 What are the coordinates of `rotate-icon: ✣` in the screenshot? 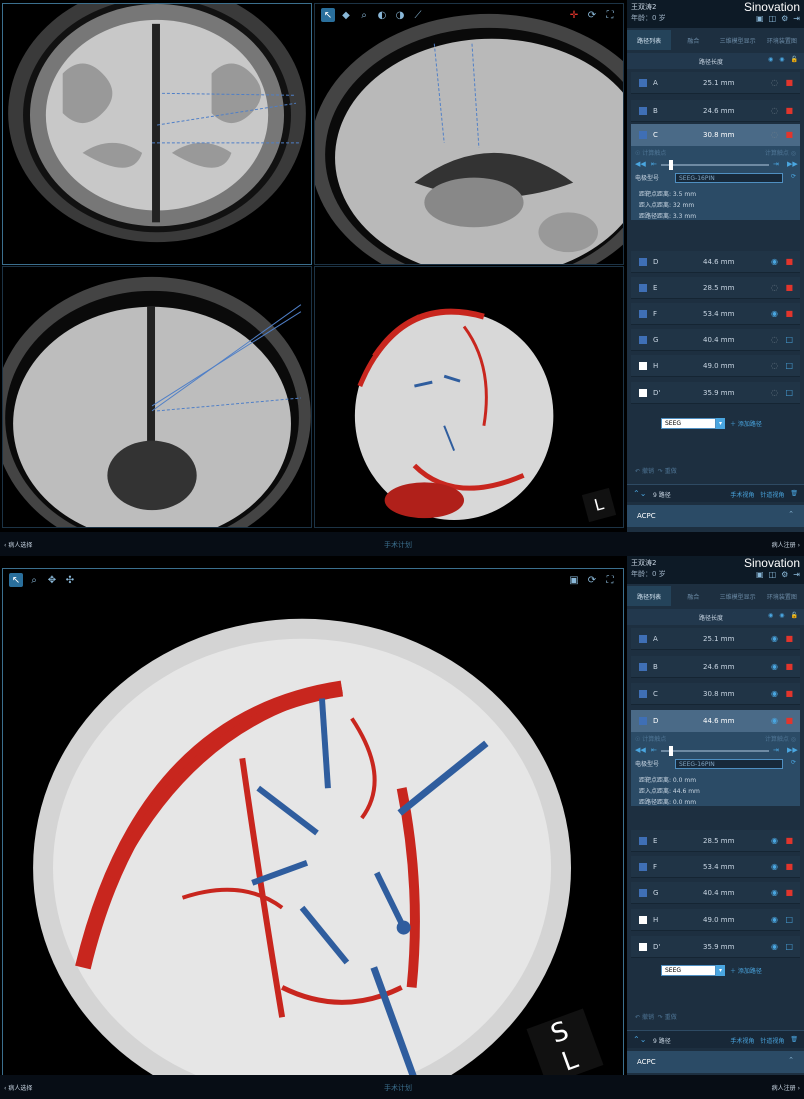 It's located at (70, 580).